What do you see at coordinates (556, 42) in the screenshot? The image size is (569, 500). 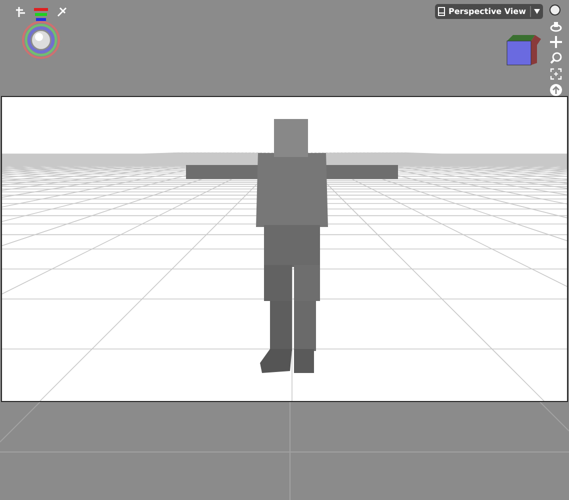 I see `move-icon` at bounding box center [556, 42].